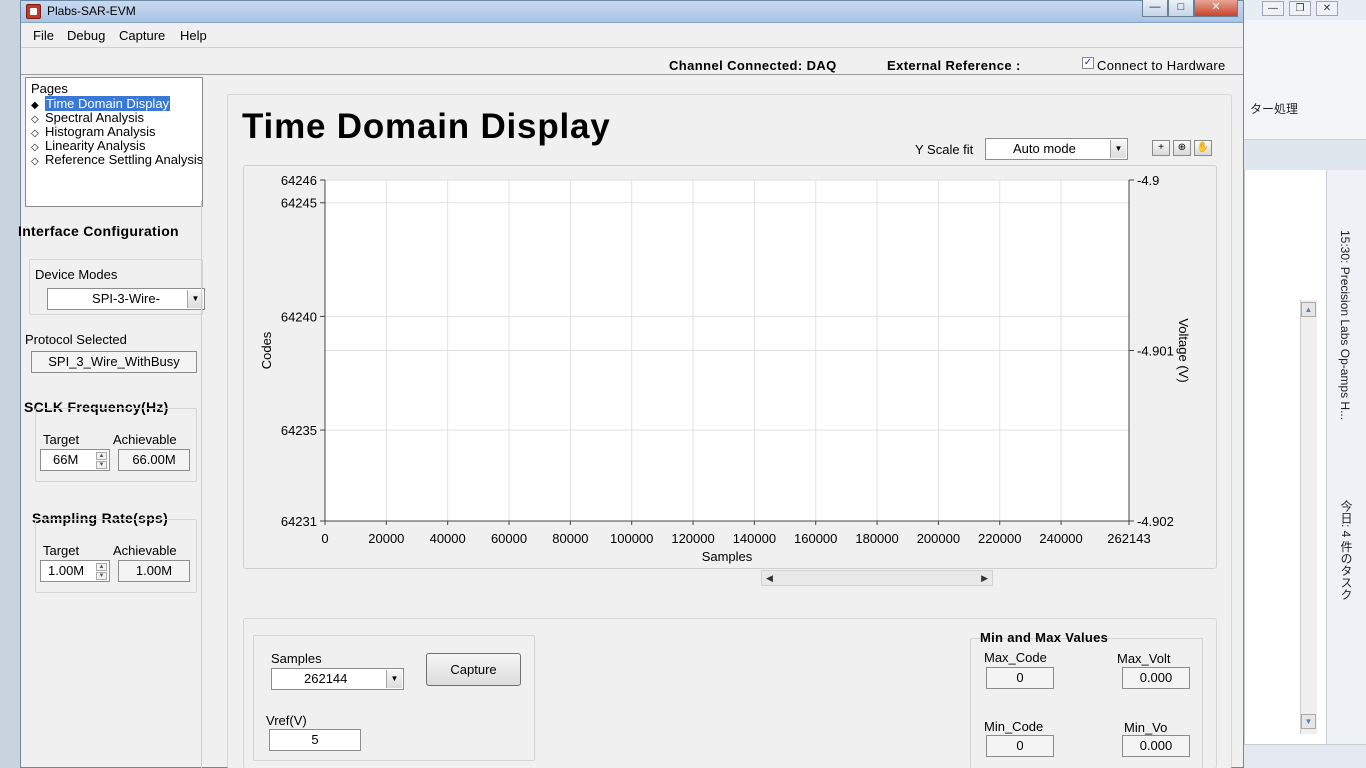  Describe the element at coordinates (1308, 309) in the screenshot. I see `scroll-up-icon: ▲` at that location.